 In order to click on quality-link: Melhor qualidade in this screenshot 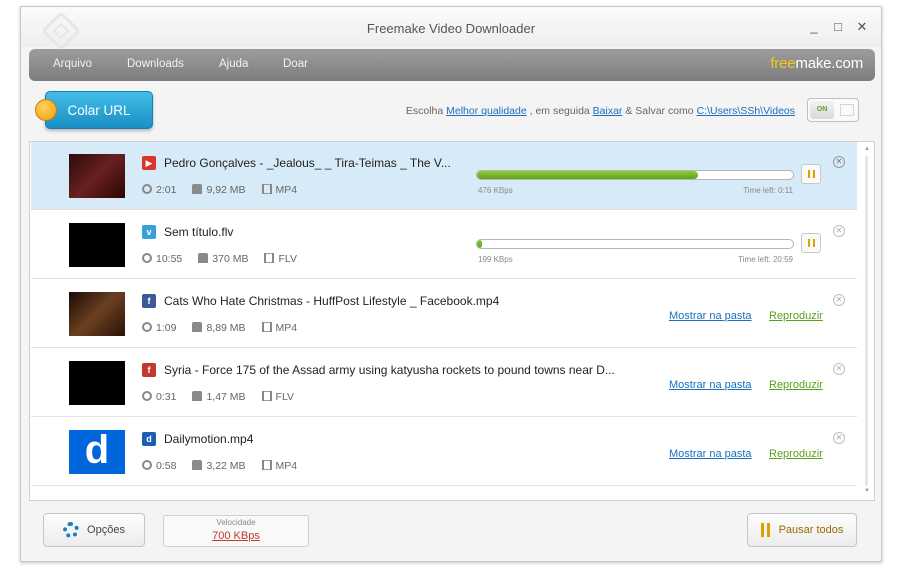, I will do `click(486, 111)`.